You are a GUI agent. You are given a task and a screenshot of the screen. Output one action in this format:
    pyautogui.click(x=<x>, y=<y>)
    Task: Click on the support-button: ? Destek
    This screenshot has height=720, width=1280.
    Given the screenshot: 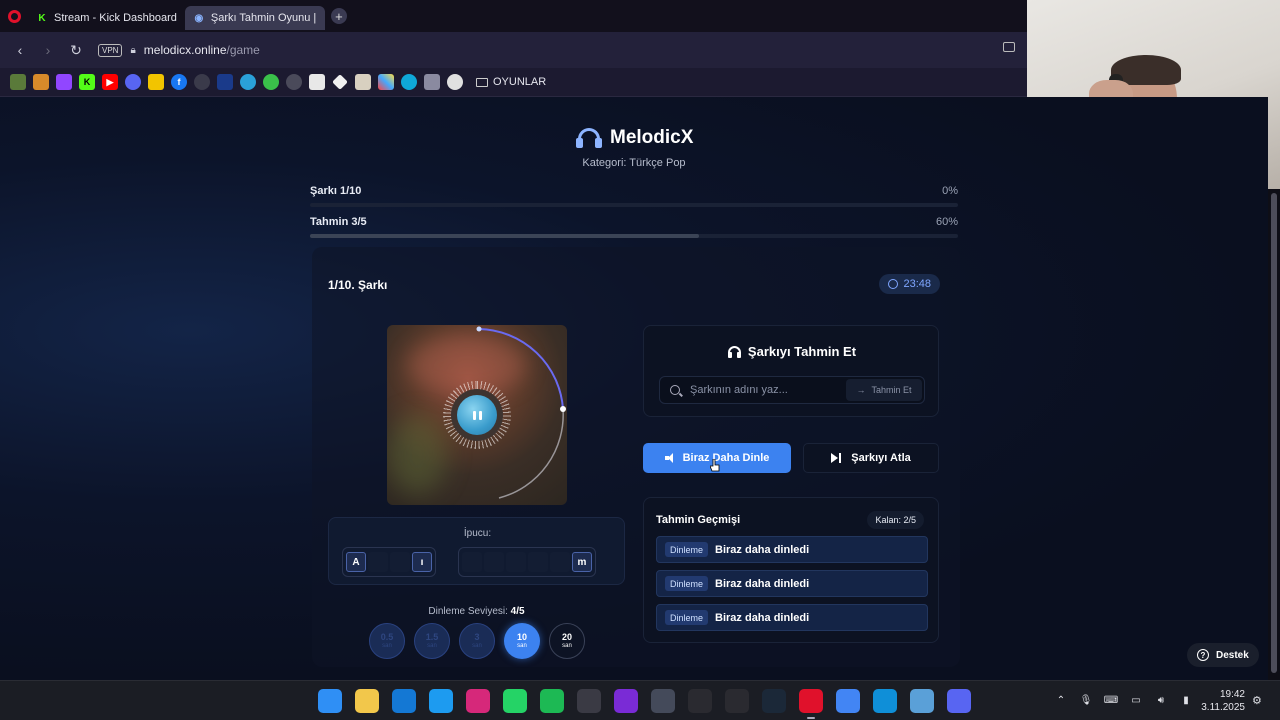 What is the action you would take?
    pyautogui.click(x=1223, y=655)
    